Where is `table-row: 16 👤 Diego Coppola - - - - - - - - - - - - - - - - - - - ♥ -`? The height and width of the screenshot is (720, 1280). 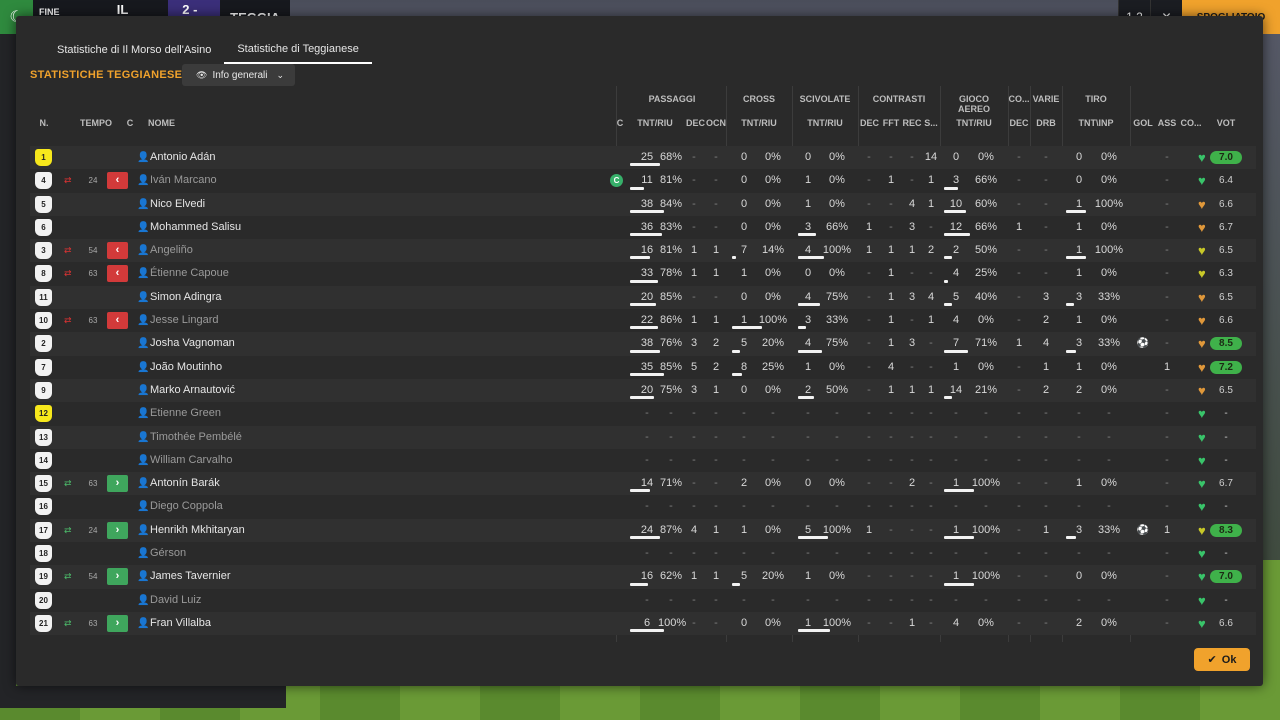
table-row: 16 👤 Diego Coppola - - - - - - - - - - - - - - - - - - - ♥ - is located at coordinates (643, 507).